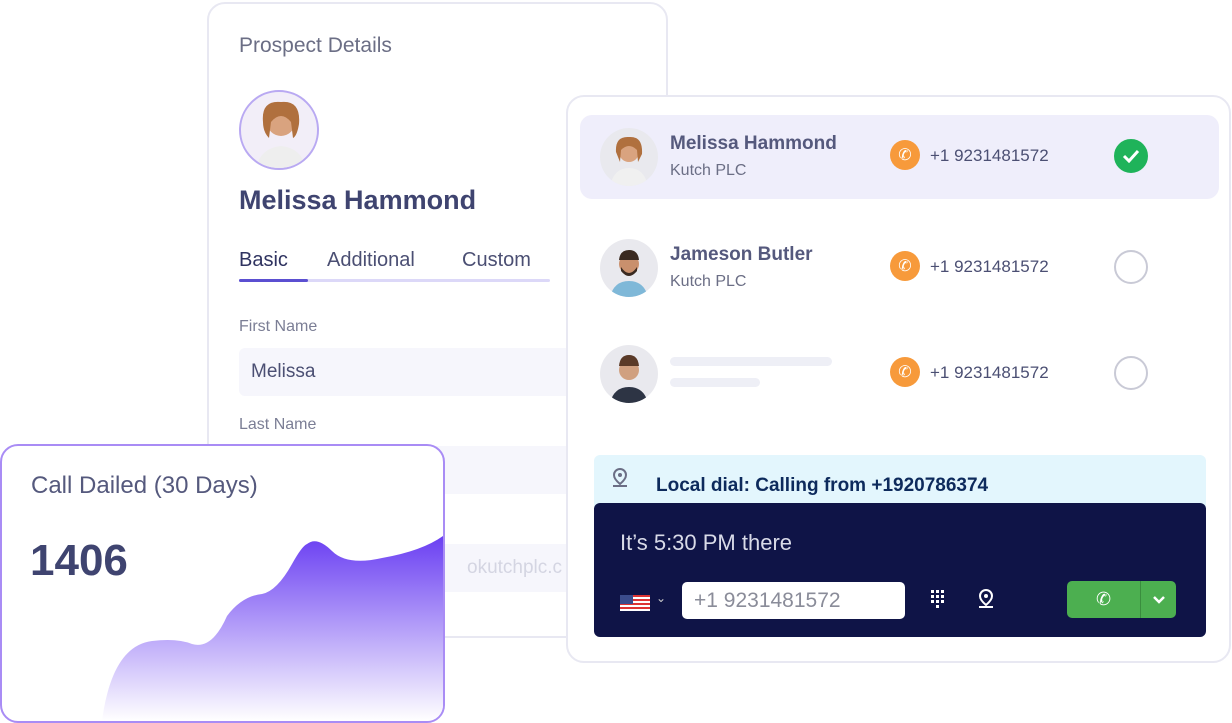 The image size is (1232, 723). What do you see at coordinates (822, 485) in the screenshot?
I see `local-dial-text: Local dial: Calling from +1920786374` at bounding box center [822, 485].